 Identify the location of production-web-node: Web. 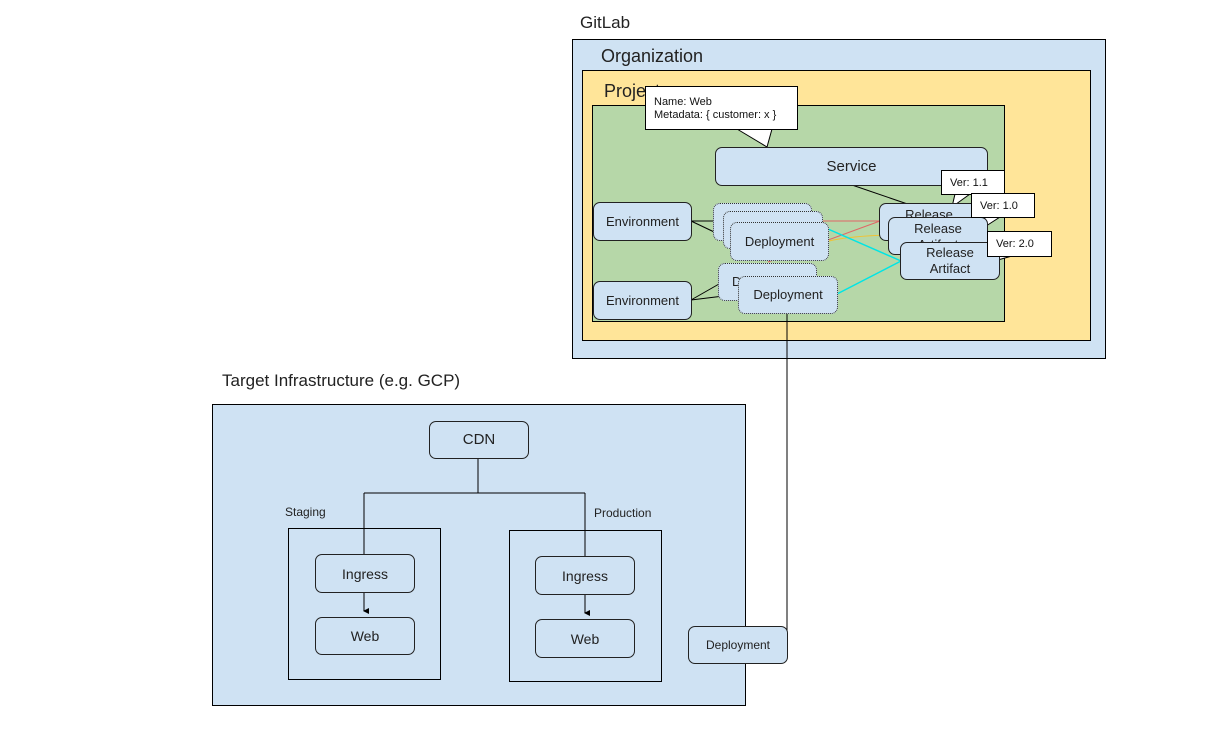
(585, 638).